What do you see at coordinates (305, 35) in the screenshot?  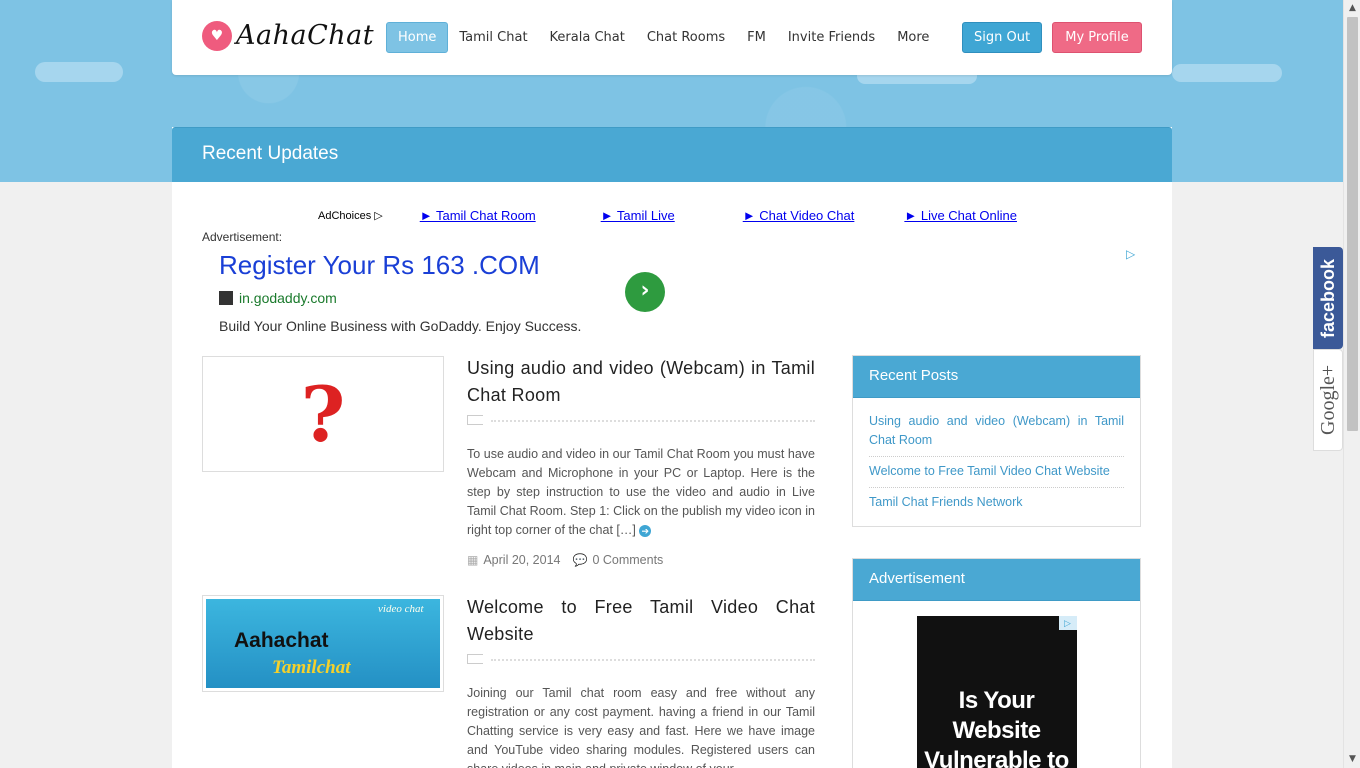 I see `logo-text: AahaChat` at bounding box center [305, 35].